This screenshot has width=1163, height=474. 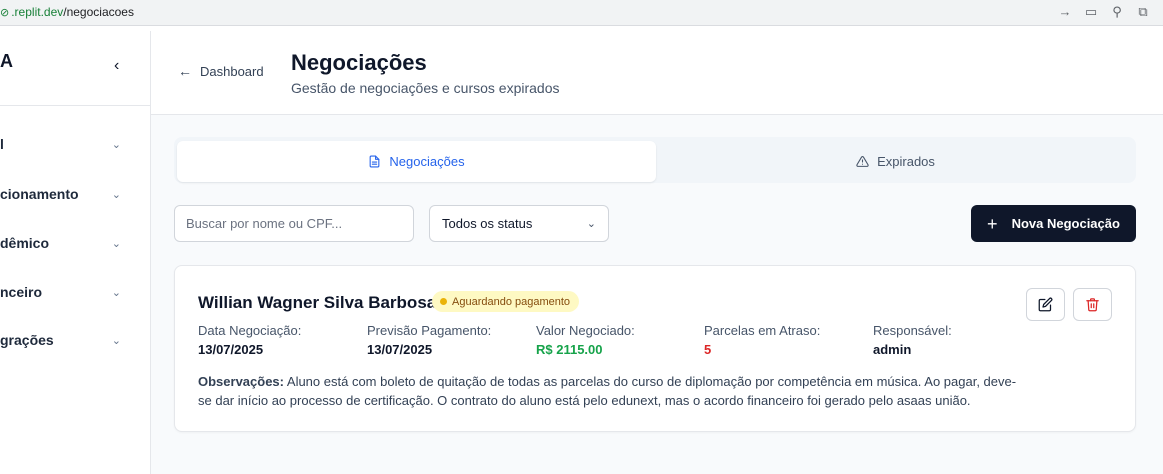 What do you see at coordinates (294, 223) in the screenshot?
I see `search-input` at bounding box center [294, 223].